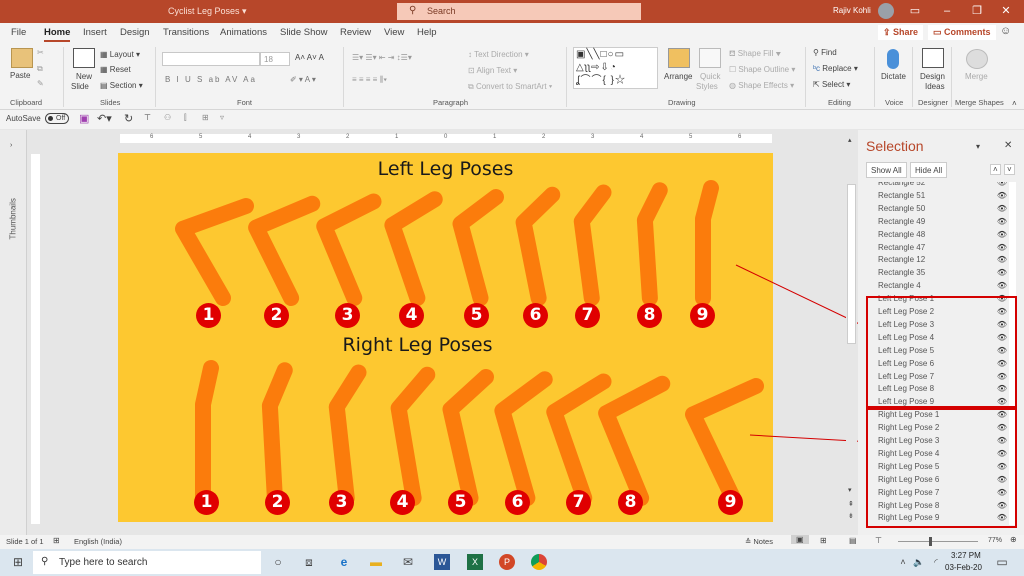 The width and height of the screenshot is (1024, 576). What do you see at coordinates (966, 555) in the screenshot?
I see `clock-time: 3:27 PM` at bounding box center [966, 555].